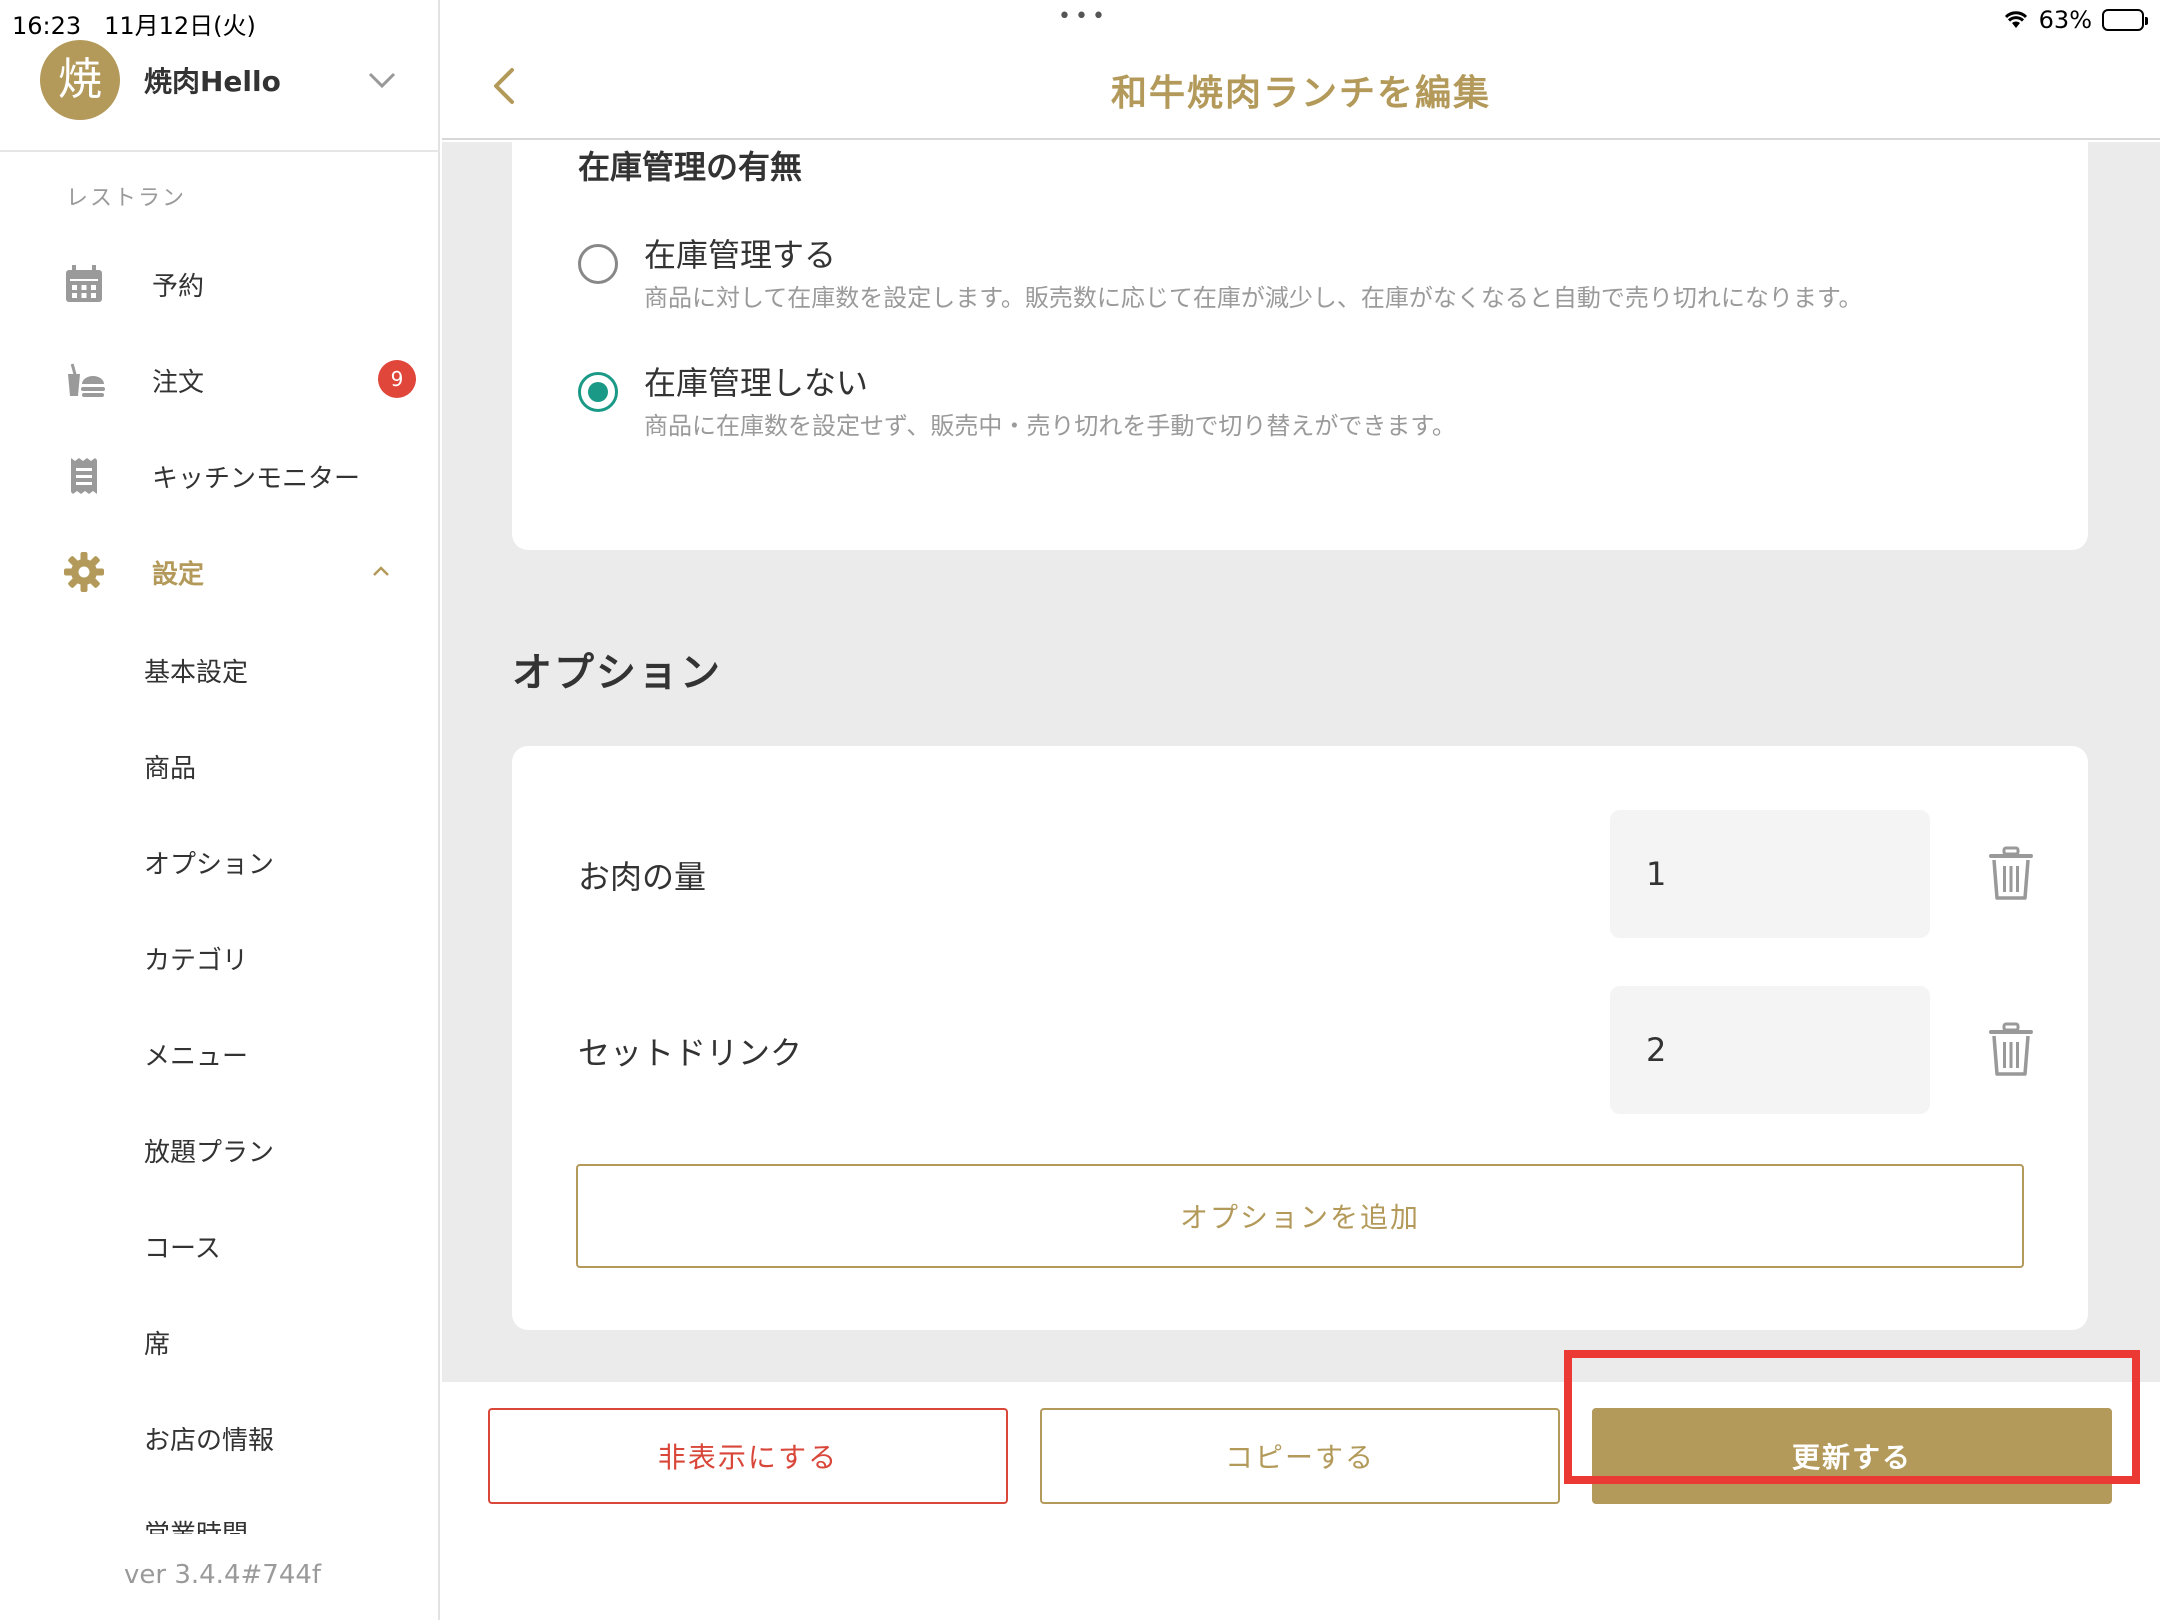 This screenshot has height=1620, width=2160. What do you see at coordinates (748, 1456) in the screenshot?
I see `hide-button: 非表示にする` at bounding box center [748, 1456].